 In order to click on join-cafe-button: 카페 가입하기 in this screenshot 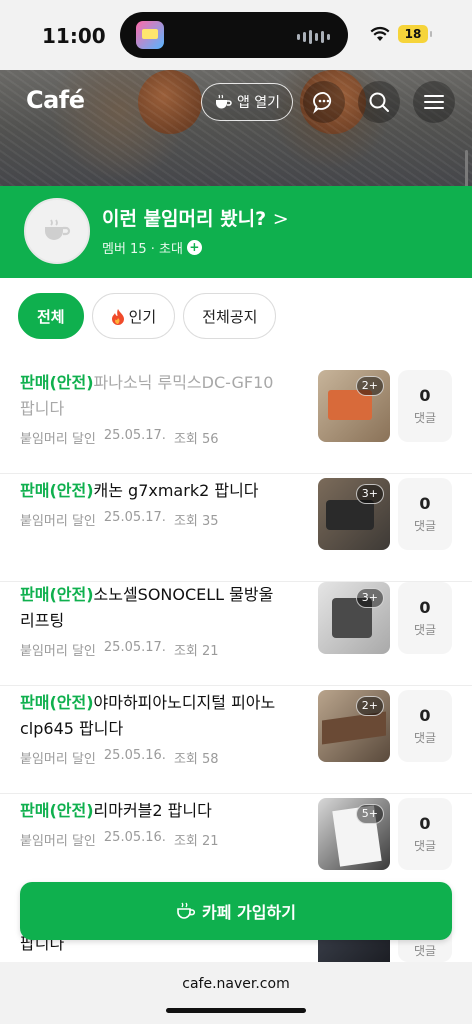, I will do `click(236, 911)`.